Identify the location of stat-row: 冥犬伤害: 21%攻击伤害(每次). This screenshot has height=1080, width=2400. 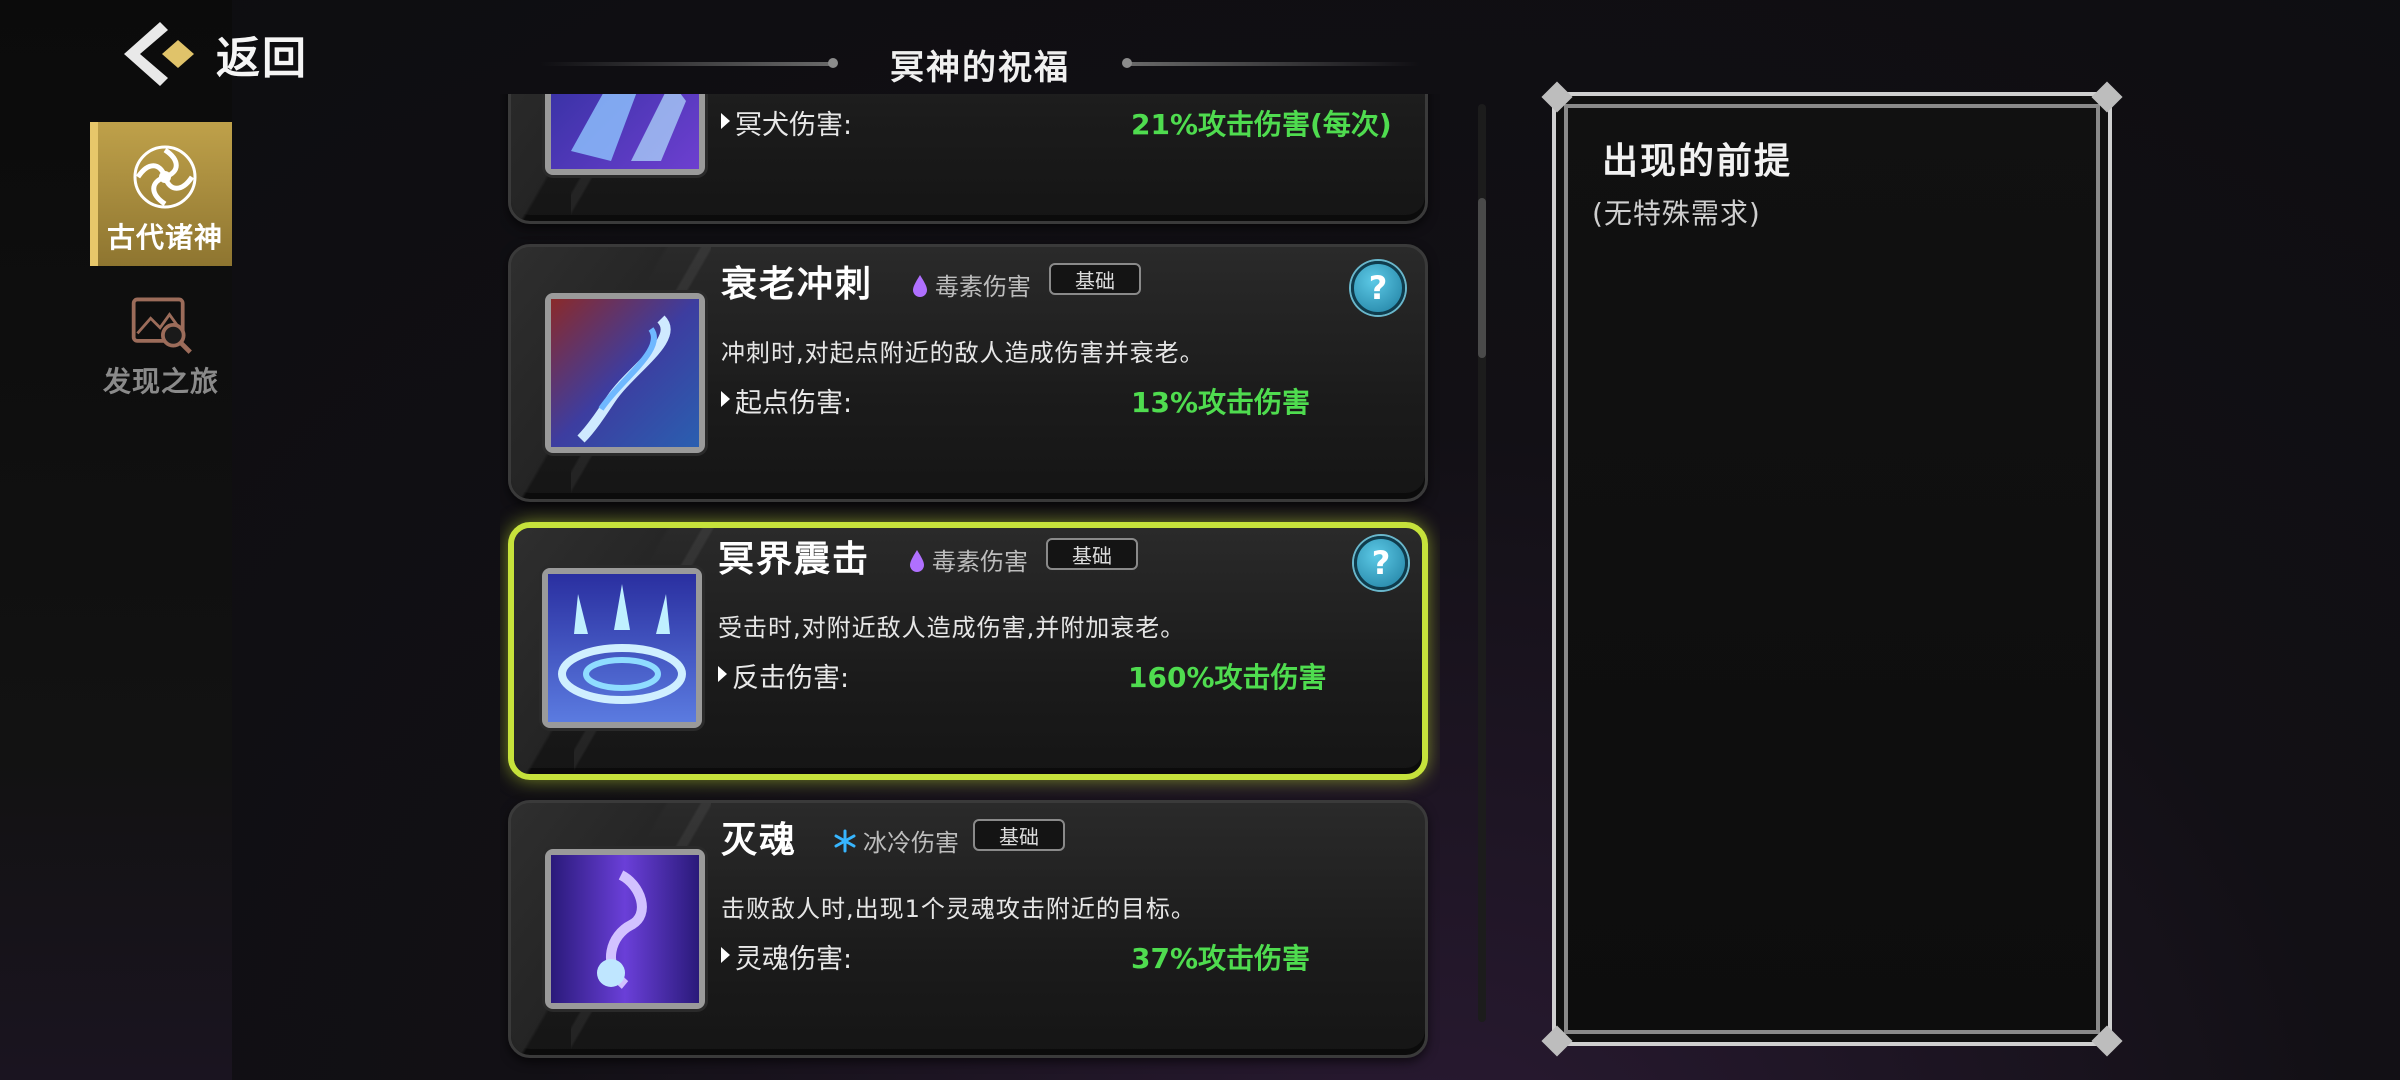
(1065, 122).